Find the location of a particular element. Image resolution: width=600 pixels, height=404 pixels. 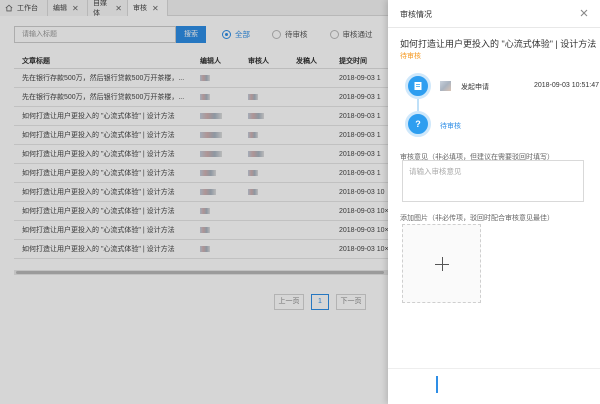

plus-icon-stroke is located at coordinates (442, 264).